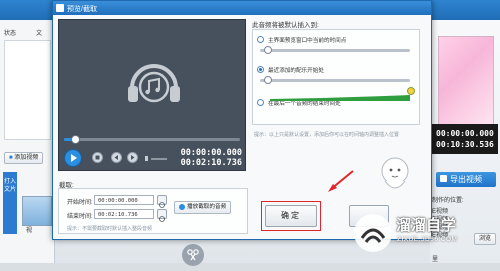 The height and width of the screenshot is (271, 500). What do you see at coordinates (182, 206) in the screenshot?
I see `play-small-icon` at bounding box center [182, 206].